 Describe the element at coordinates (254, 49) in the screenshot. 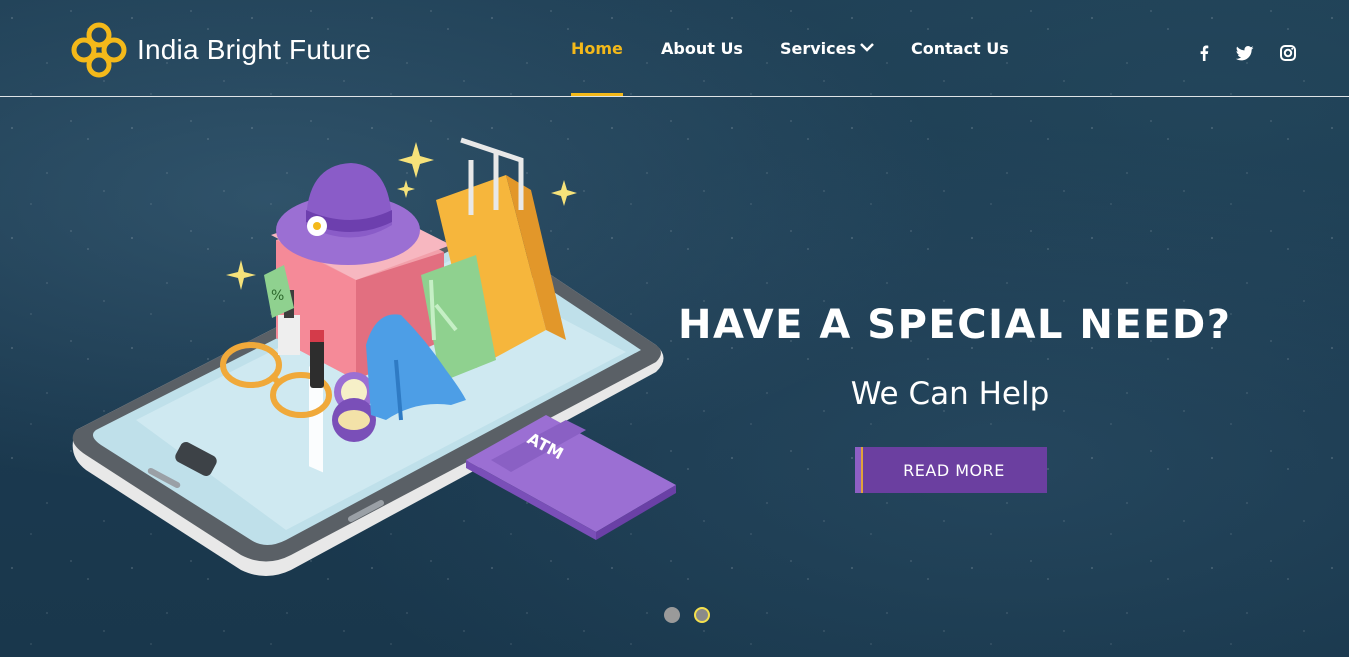

I see `brand-name: India Bright Future` at that location.